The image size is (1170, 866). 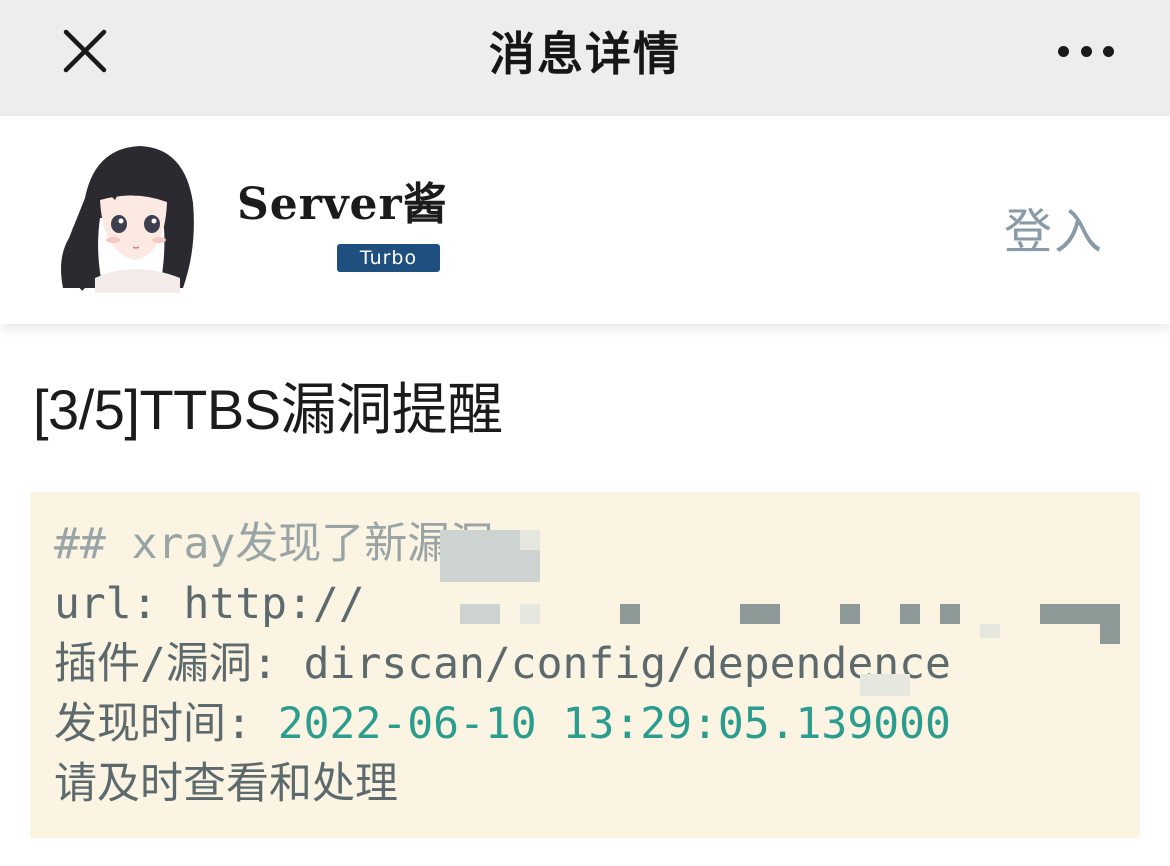 I want to click on sender-name: Server酱, so click(x=342, y=204).